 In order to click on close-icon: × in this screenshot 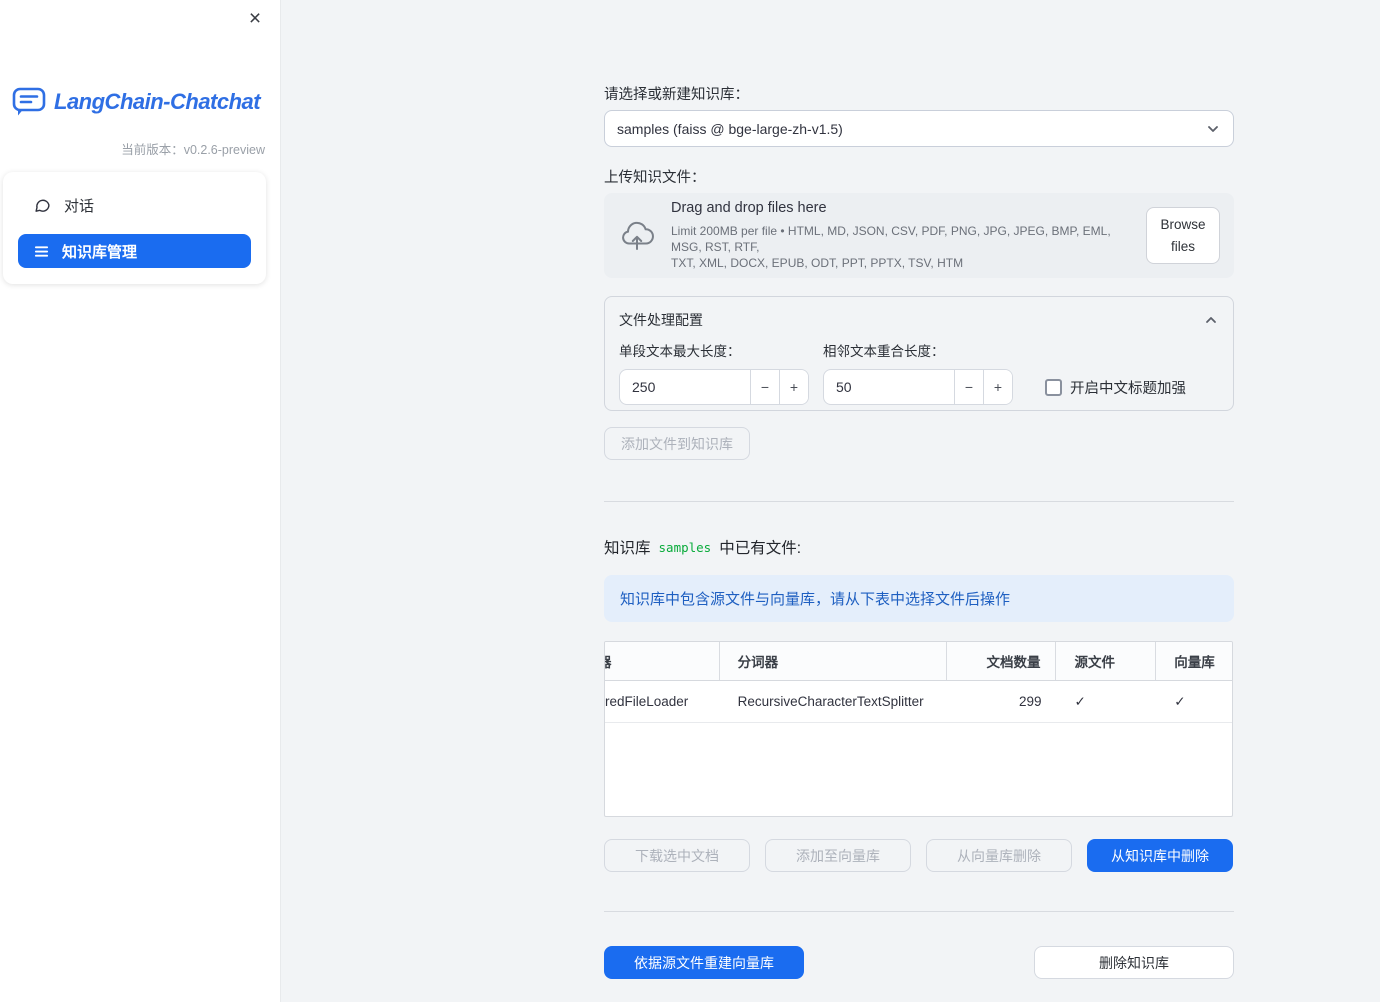, I will do `click(255, 18)`.